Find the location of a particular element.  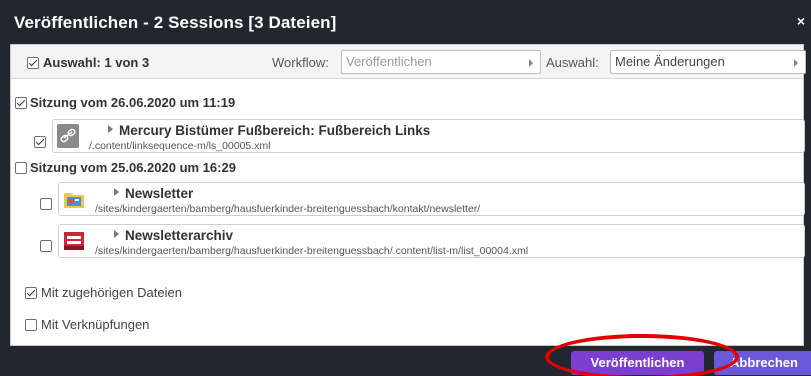

select-all-control: Auswahl: 1 von 3 is located at coordinates (88, 62).